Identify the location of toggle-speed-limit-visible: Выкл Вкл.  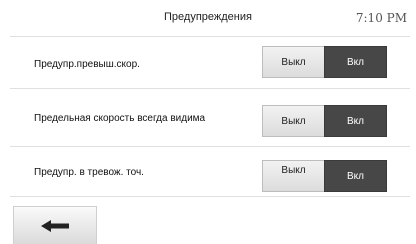
(324, 121).